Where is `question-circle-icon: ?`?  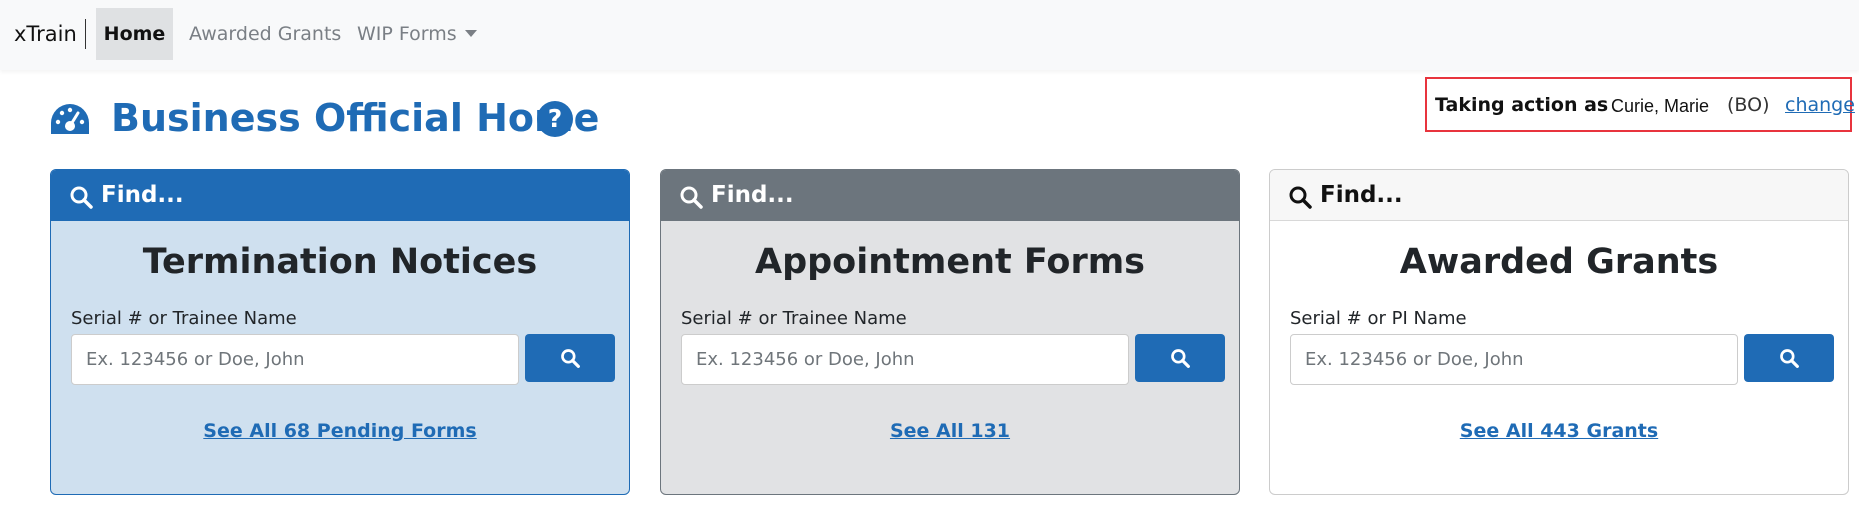
question-circle-icon: ? is located at coordinates (555, 119).